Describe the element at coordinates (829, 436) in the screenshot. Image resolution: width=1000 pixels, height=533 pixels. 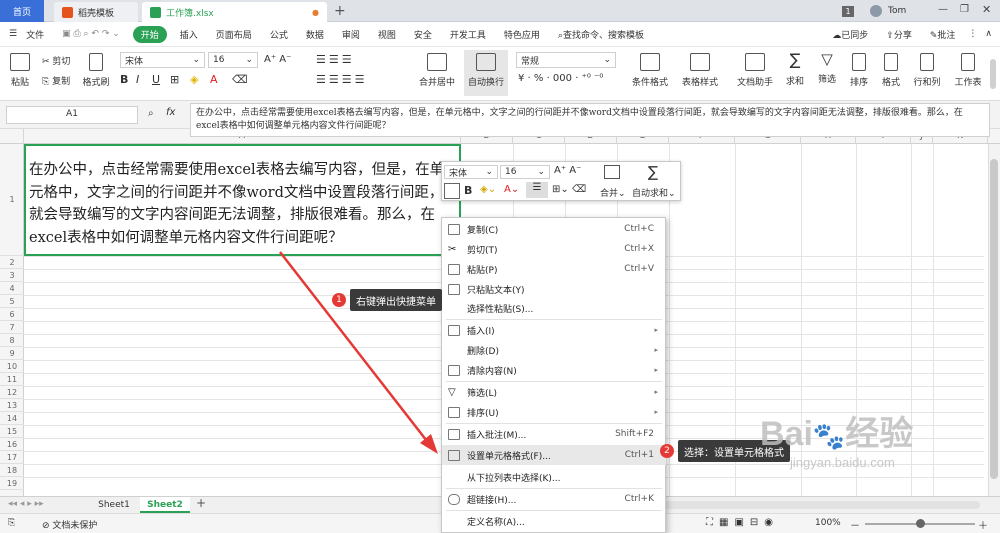
I see `paw-icon: 🐾` at that location.